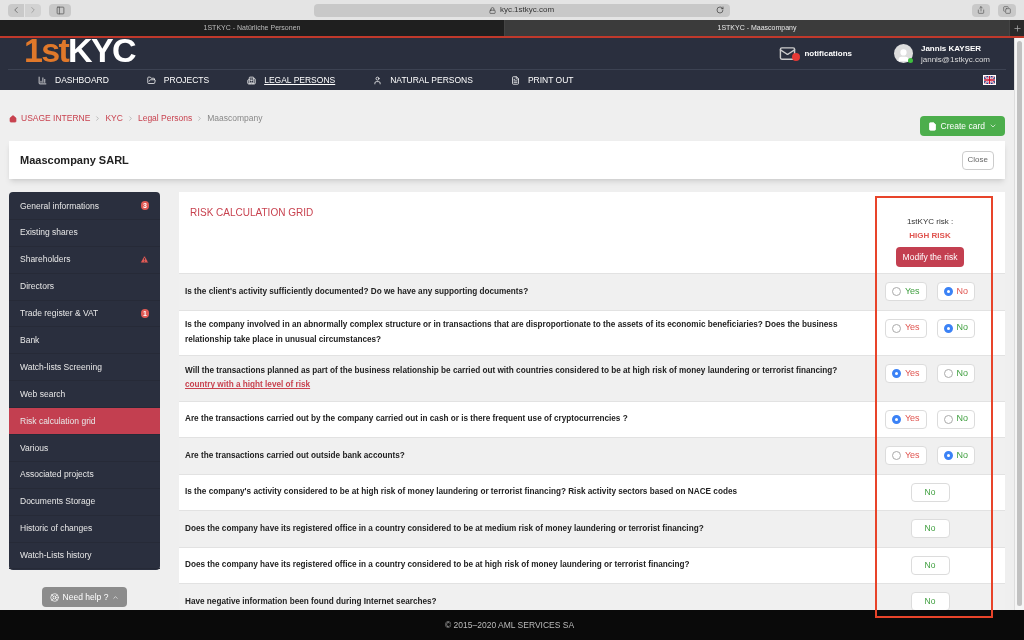 The width and height of the screenshot is (1024, 640). What do you see at coordinates (144, 260) in the screenshot?
I see `warning-icon` at bounding box center [144, 260].